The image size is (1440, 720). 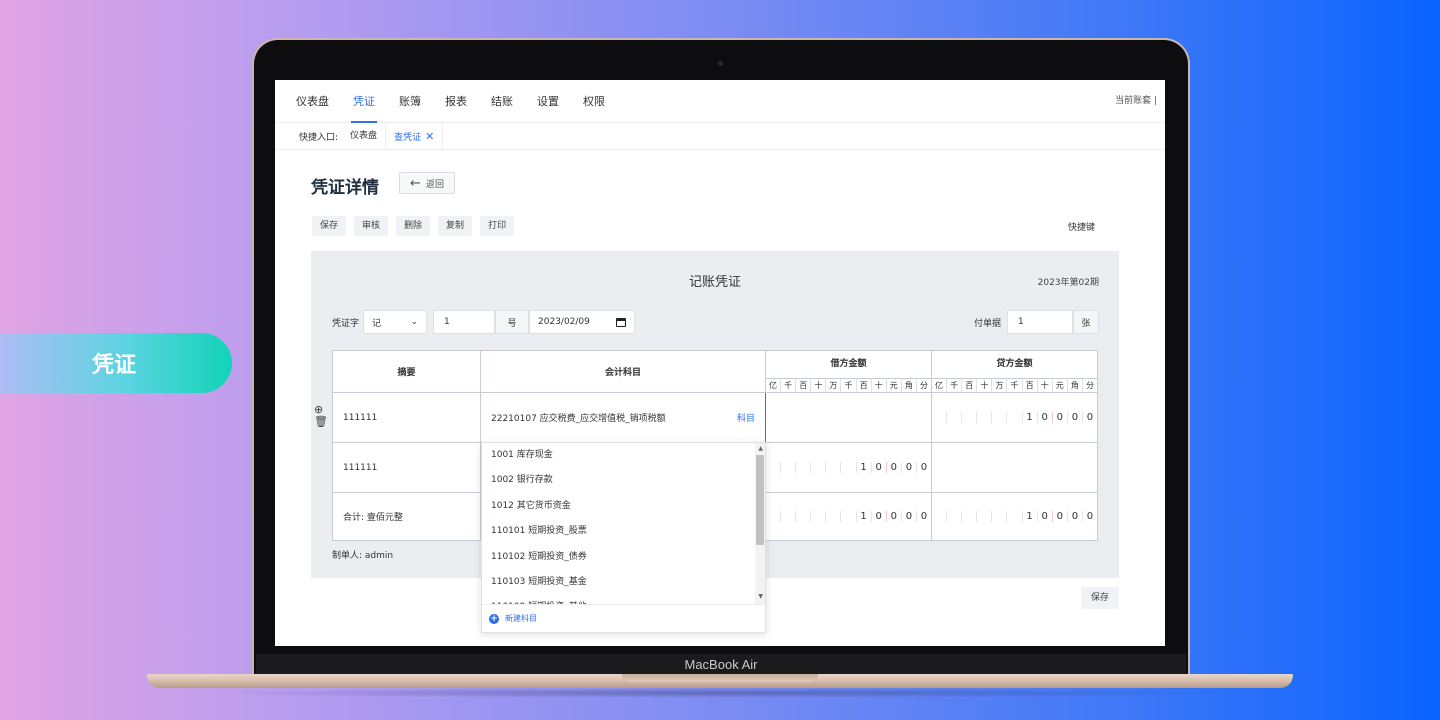 I want to click on current-account: 当前账套 |, so click(x=1136, y=101).